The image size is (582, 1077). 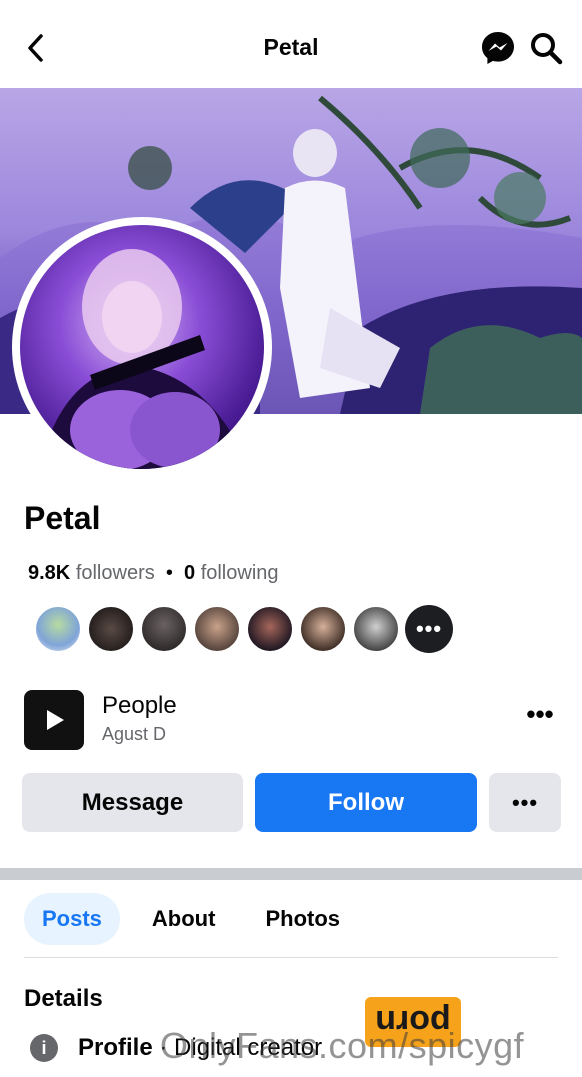 I want to click on detail-prefix: Profile, so click(x=115, y=1047).